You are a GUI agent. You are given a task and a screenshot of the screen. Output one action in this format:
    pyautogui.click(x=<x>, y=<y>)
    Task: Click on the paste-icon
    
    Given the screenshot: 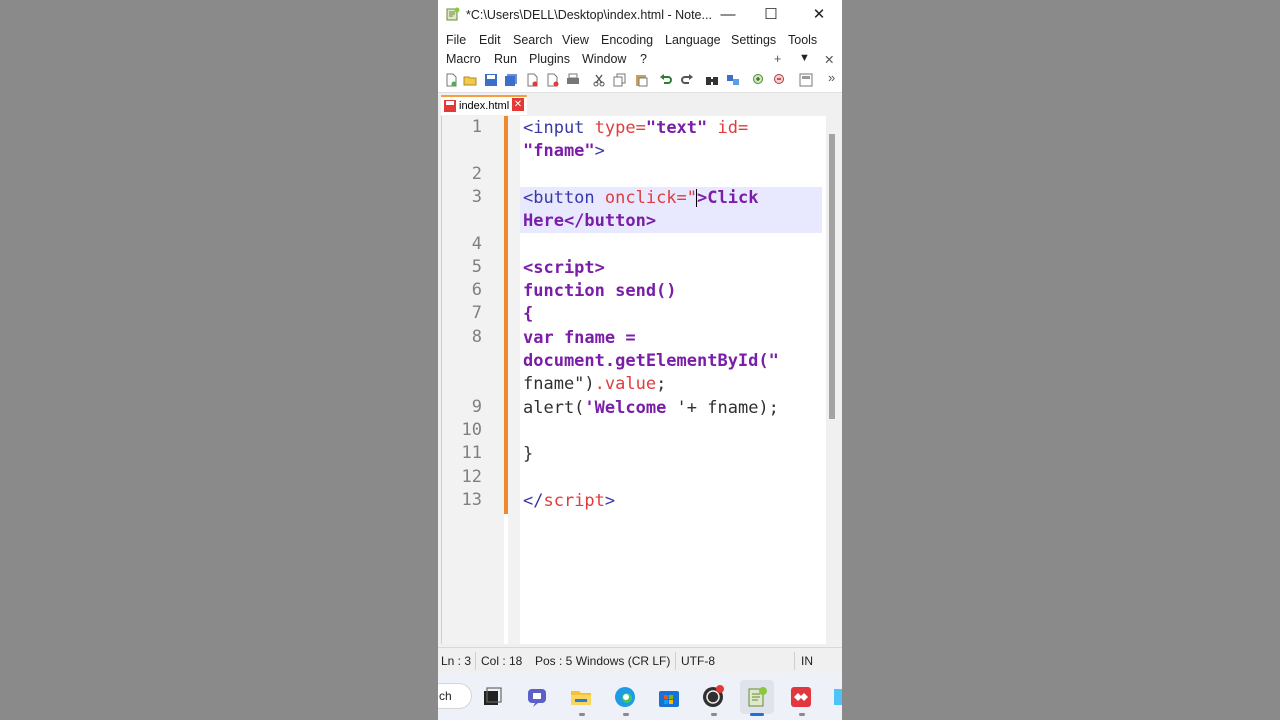 What is the action you would take?
    pyautogui.click(x=641, y=80)
    